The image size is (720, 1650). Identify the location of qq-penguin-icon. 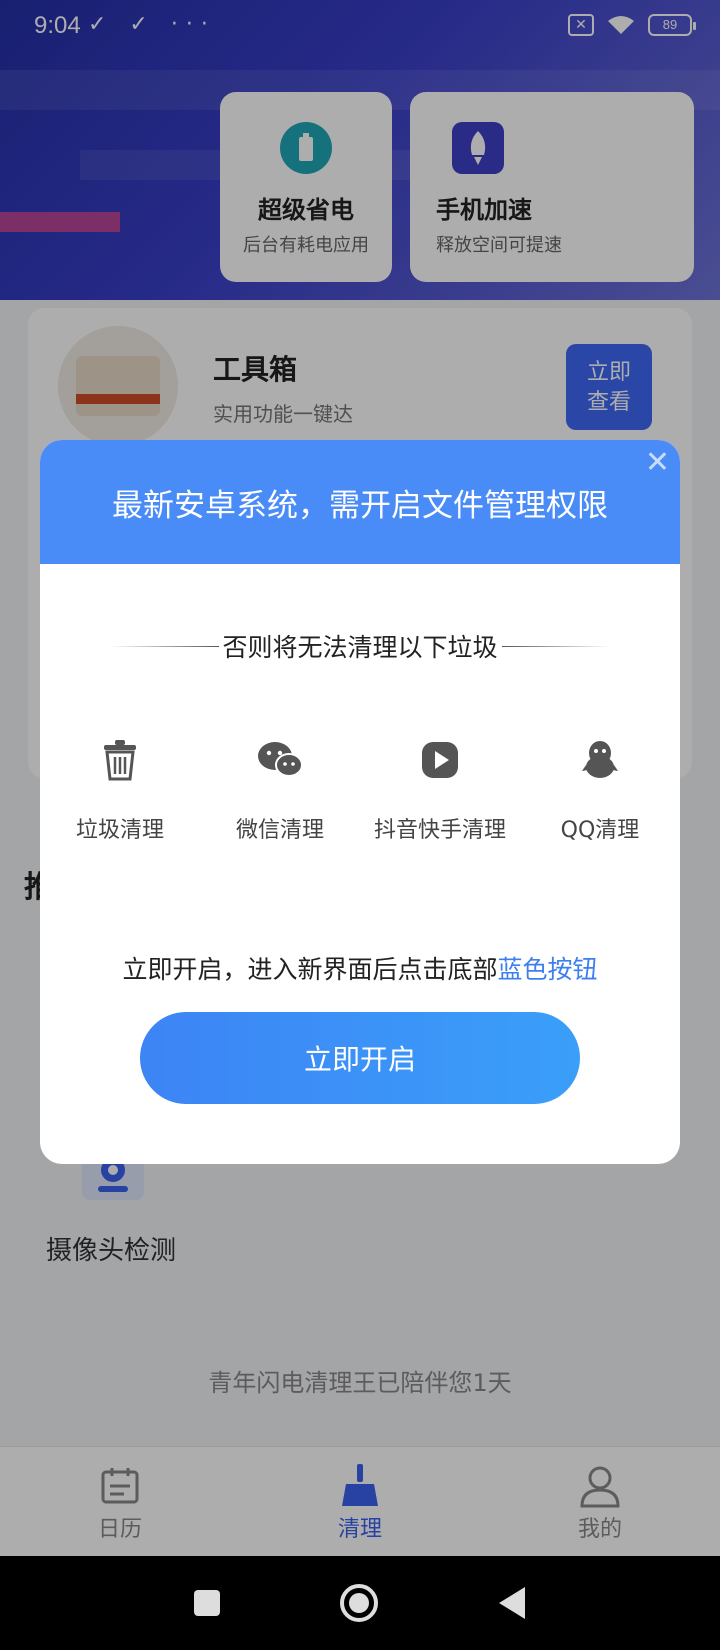
(600, 760).